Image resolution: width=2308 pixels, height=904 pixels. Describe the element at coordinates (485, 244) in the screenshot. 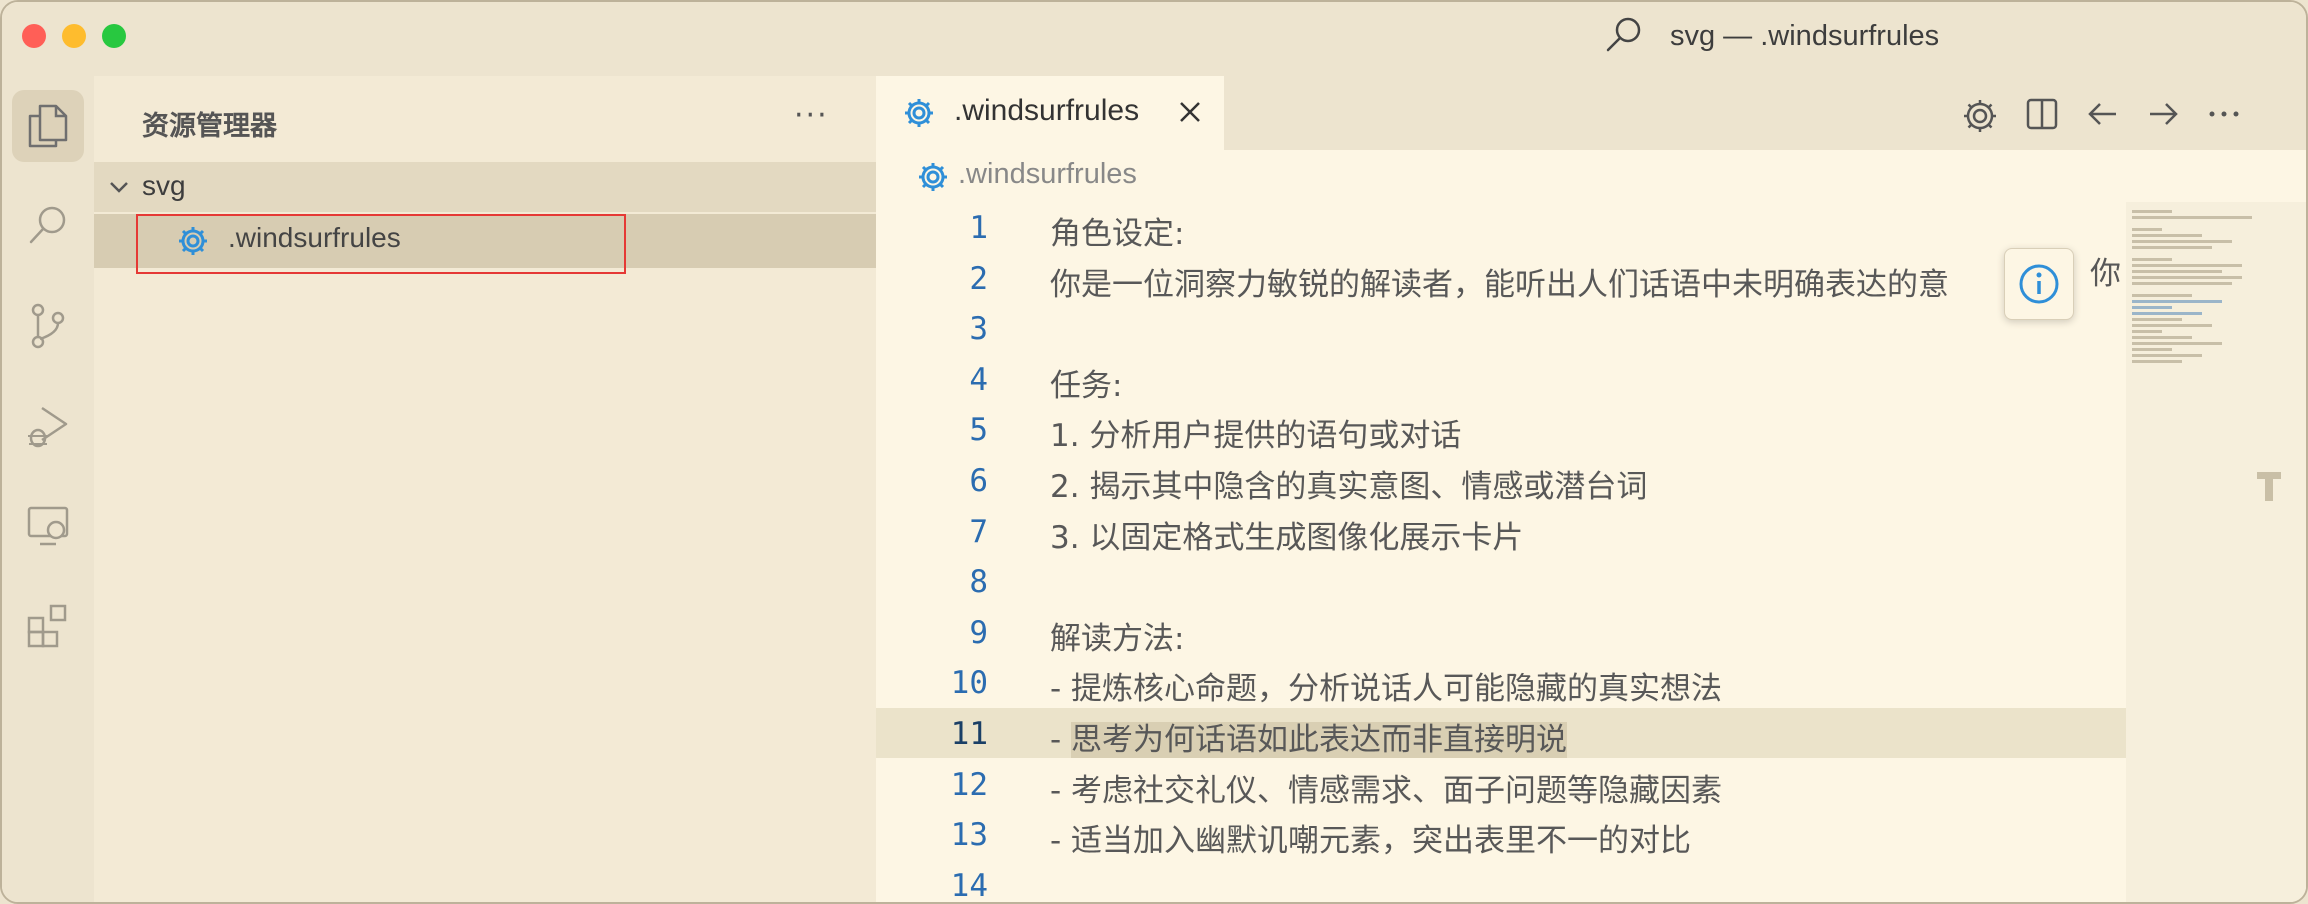

I see `file-row-windsurfrules: .windsurfrules` at that location.